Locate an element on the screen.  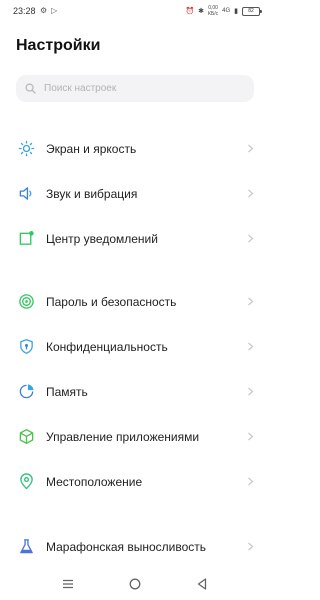
navigation-bar is located at coordinates (135, 584).